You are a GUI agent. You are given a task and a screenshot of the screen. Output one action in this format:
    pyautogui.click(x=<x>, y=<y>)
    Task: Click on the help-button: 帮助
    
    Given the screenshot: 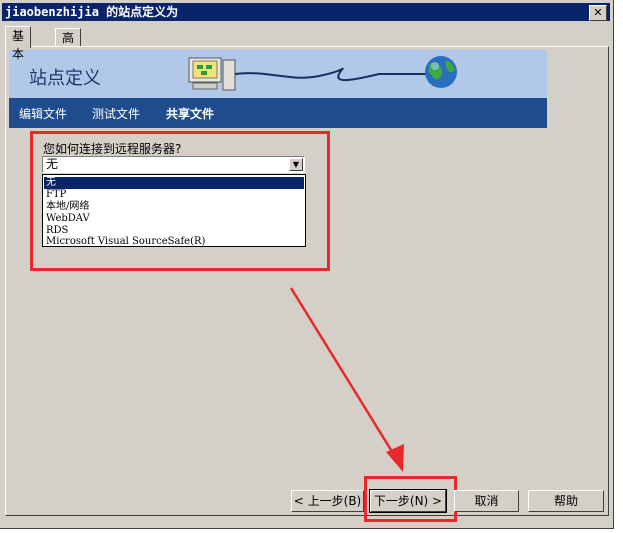 What is the action you would take?
    pyautogui.click(x=566, y=501)
    